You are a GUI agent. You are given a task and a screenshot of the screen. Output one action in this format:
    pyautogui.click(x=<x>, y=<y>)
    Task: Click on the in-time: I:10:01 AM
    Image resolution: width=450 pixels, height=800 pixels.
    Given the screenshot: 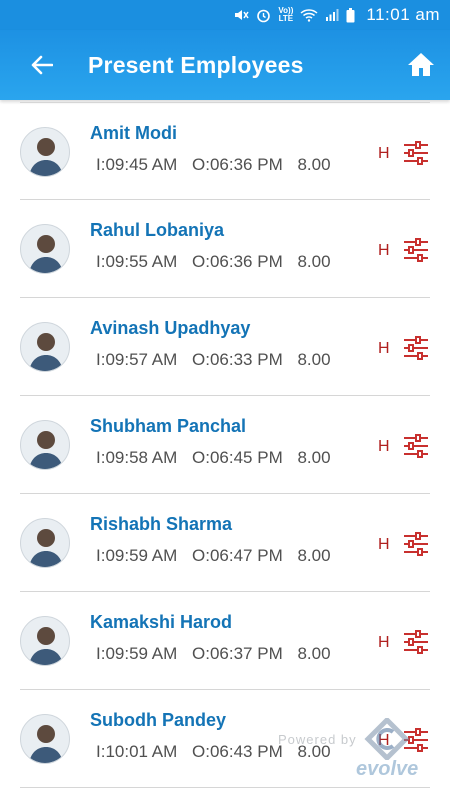 What is the action you would take?
    pyautogui.click(x=137, y=751)
    